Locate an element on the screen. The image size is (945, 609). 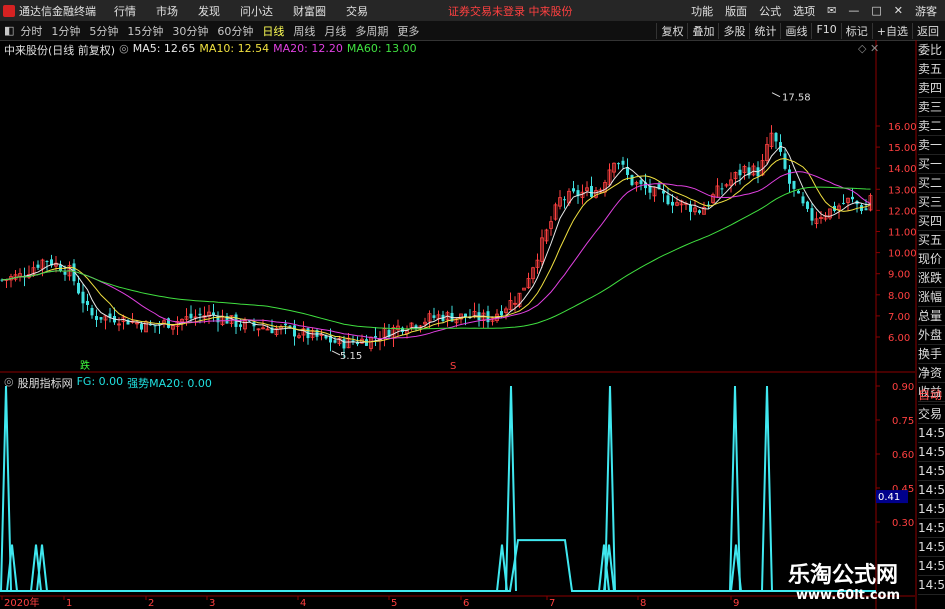
draw-line-button: 画线 is located at coordinates (795, 30).